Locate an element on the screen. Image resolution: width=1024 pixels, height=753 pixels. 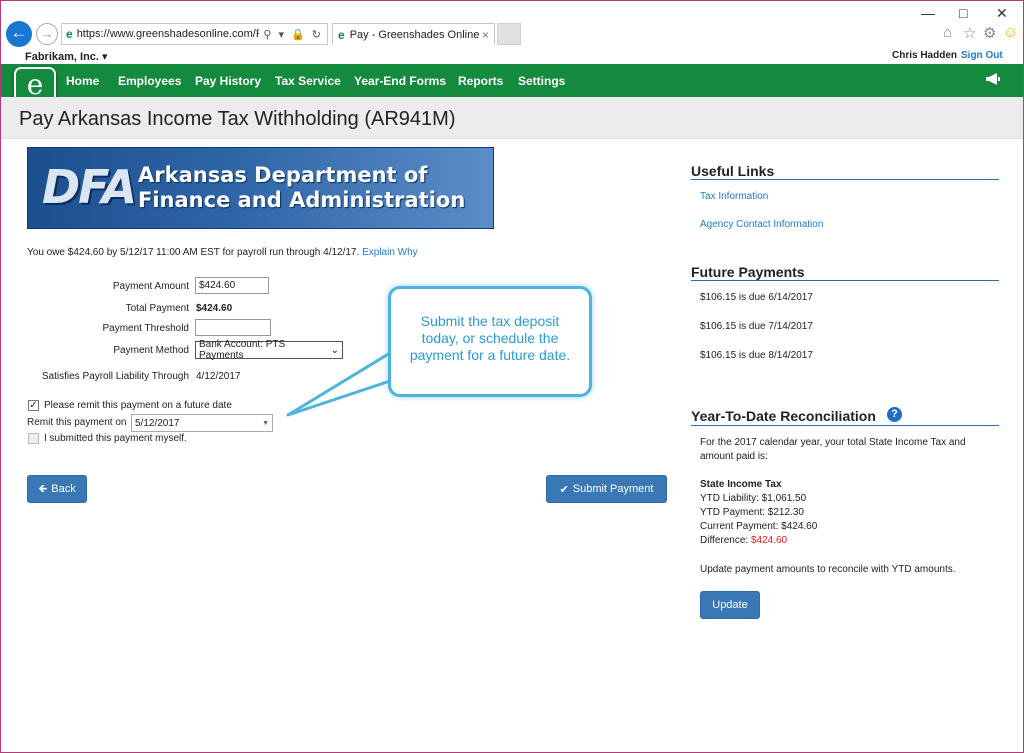
address-bar-icons: ⚲ ▾ 🔒 ↻ is located at coordinates (293, 34).